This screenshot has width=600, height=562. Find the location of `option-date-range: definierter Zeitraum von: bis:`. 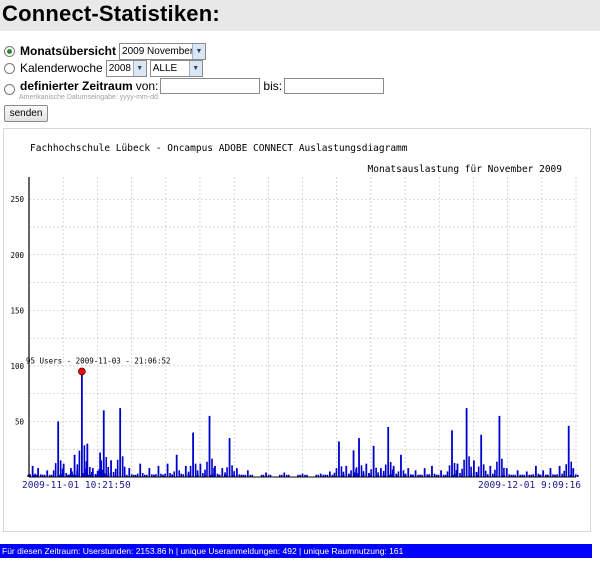

option-date-range: definierter Zeitraum von: bis: is located at coordinates (194, 86).